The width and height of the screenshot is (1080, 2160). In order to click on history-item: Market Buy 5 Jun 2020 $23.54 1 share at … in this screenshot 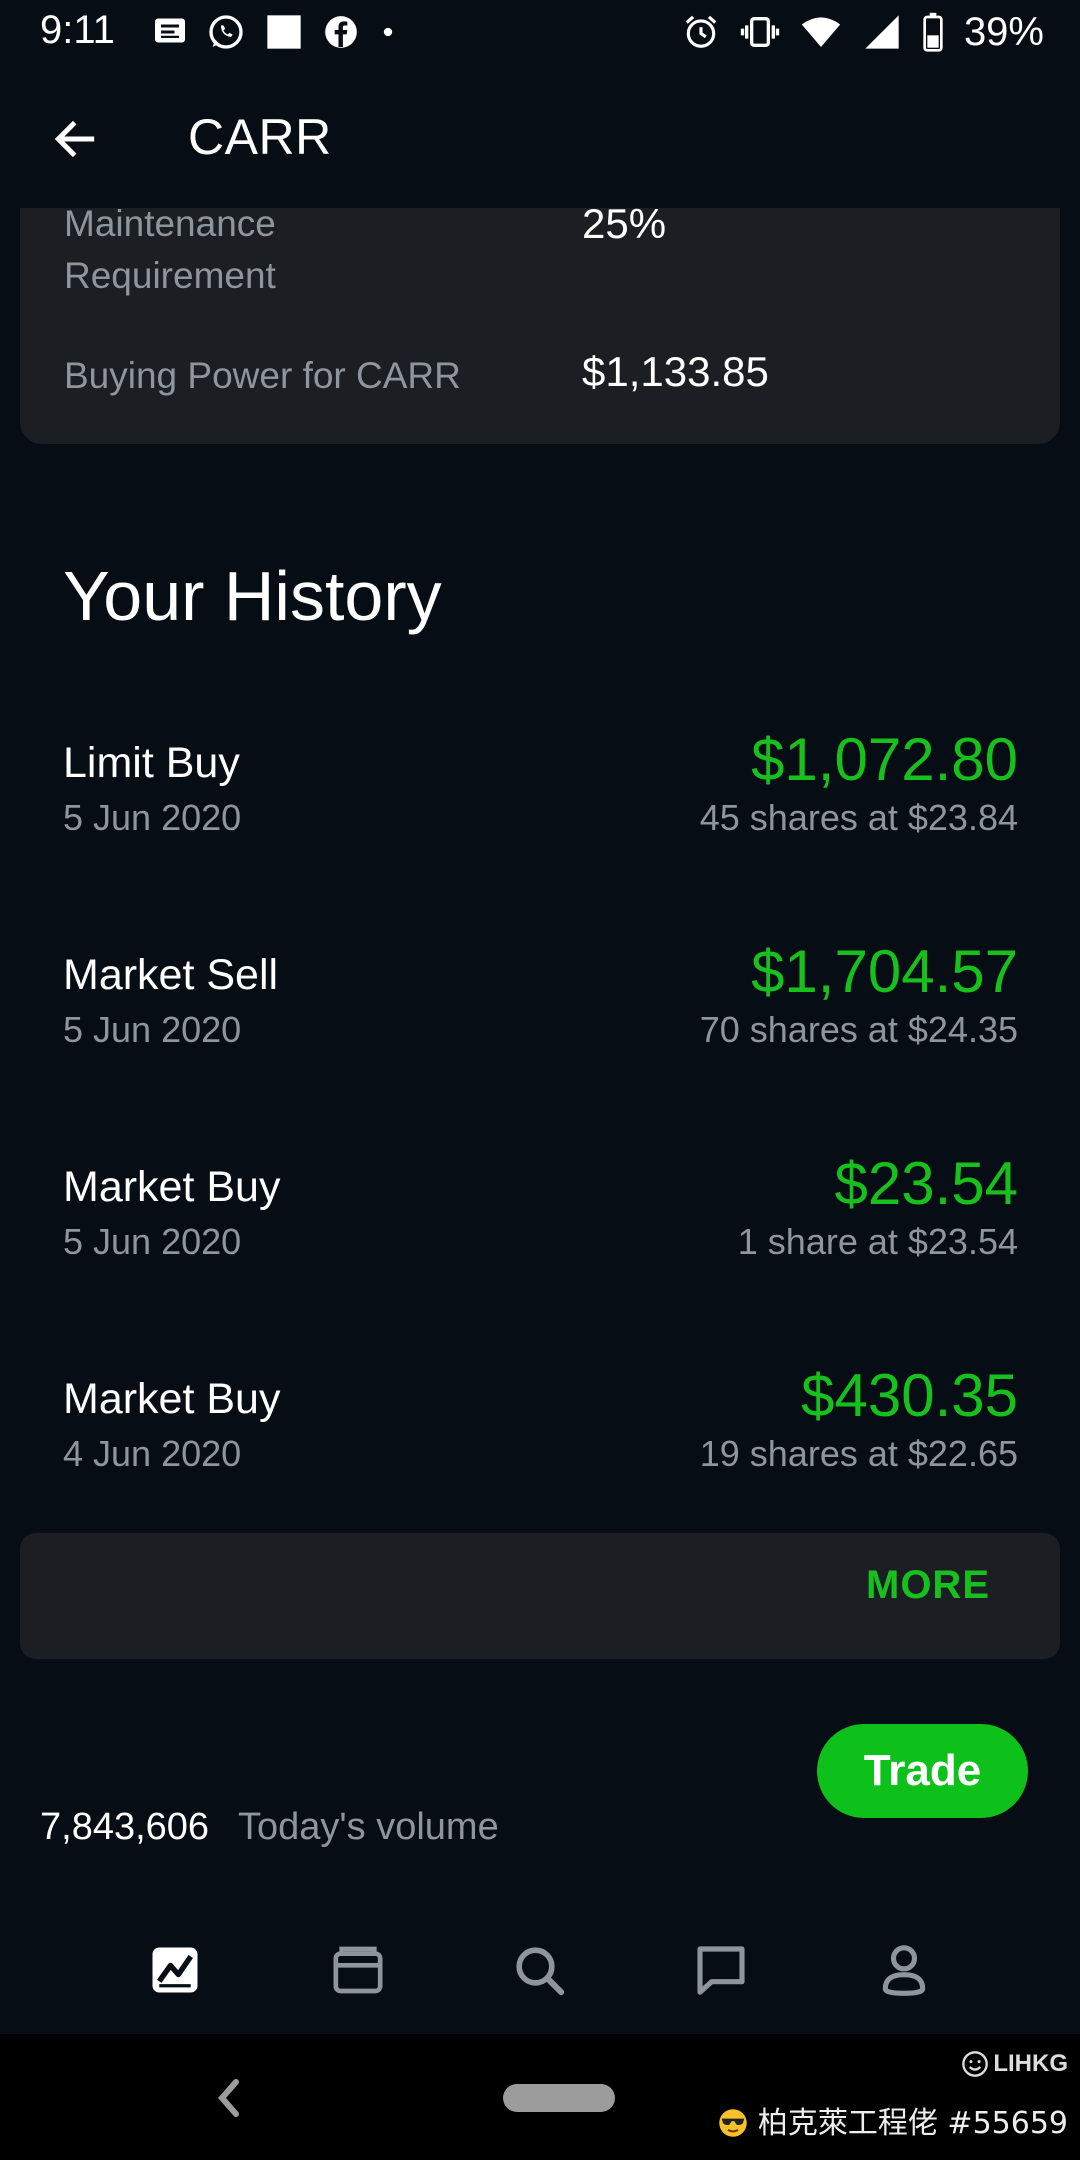, I will do `click(540, 1224)`.